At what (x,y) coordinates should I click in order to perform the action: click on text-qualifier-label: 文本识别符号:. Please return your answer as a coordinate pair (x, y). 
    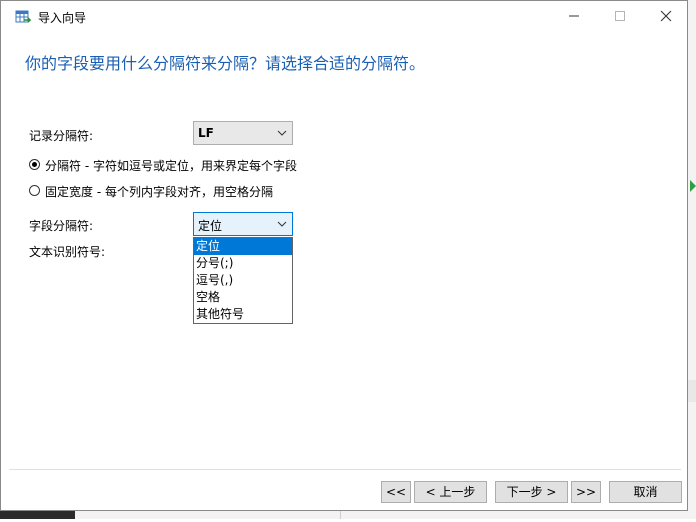
    Looking at the image, I should click on (67, 252).